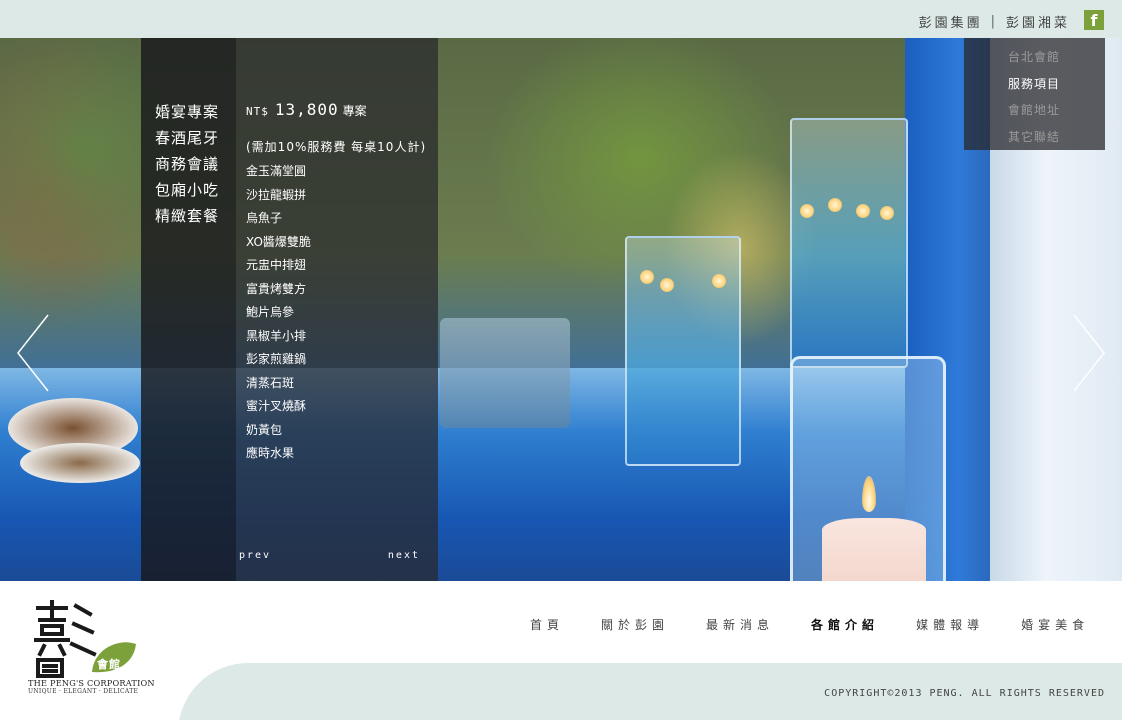 This screenshot has width=1122, height=720. What do you see at coordinates (1034, 110) in the screenshot?
I see `venue-subnav-item: 會館地址` at bounding box center [1034, 110].